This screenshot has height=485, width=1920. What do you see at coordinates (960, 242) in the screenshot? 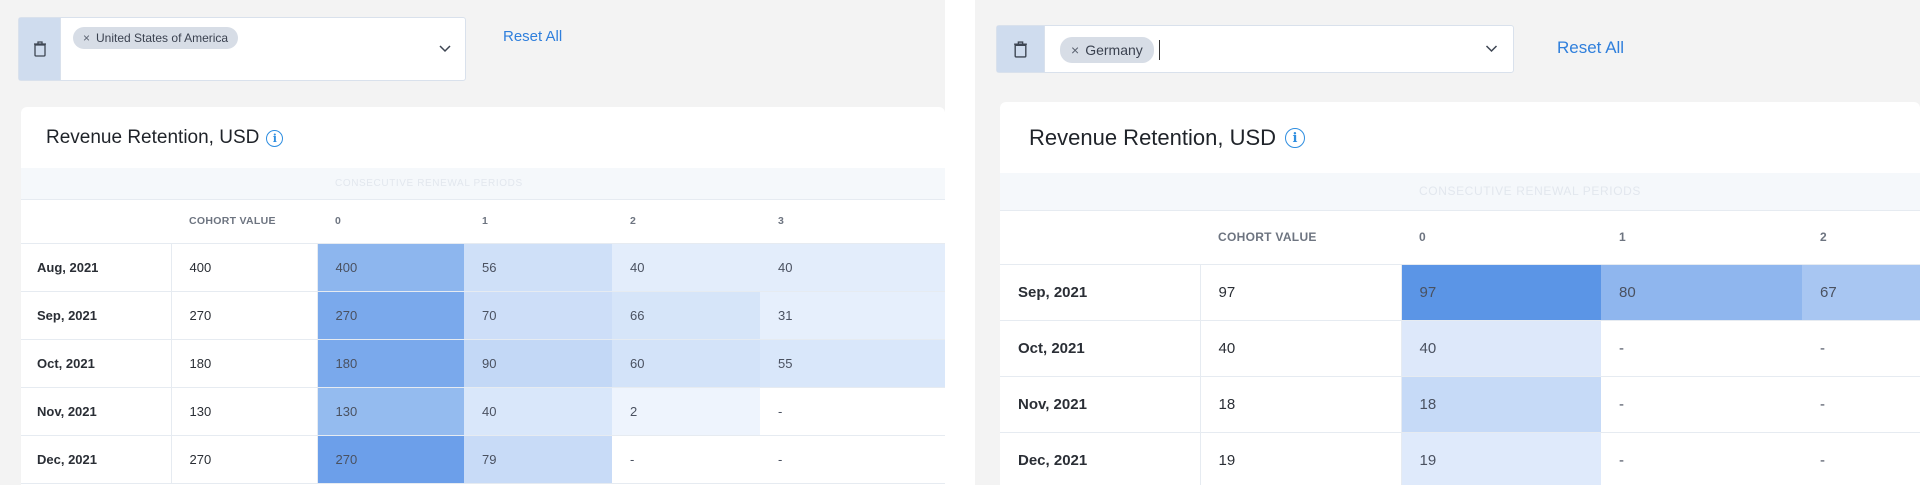
I see `panel-divider` at bounding box center [960, 242].